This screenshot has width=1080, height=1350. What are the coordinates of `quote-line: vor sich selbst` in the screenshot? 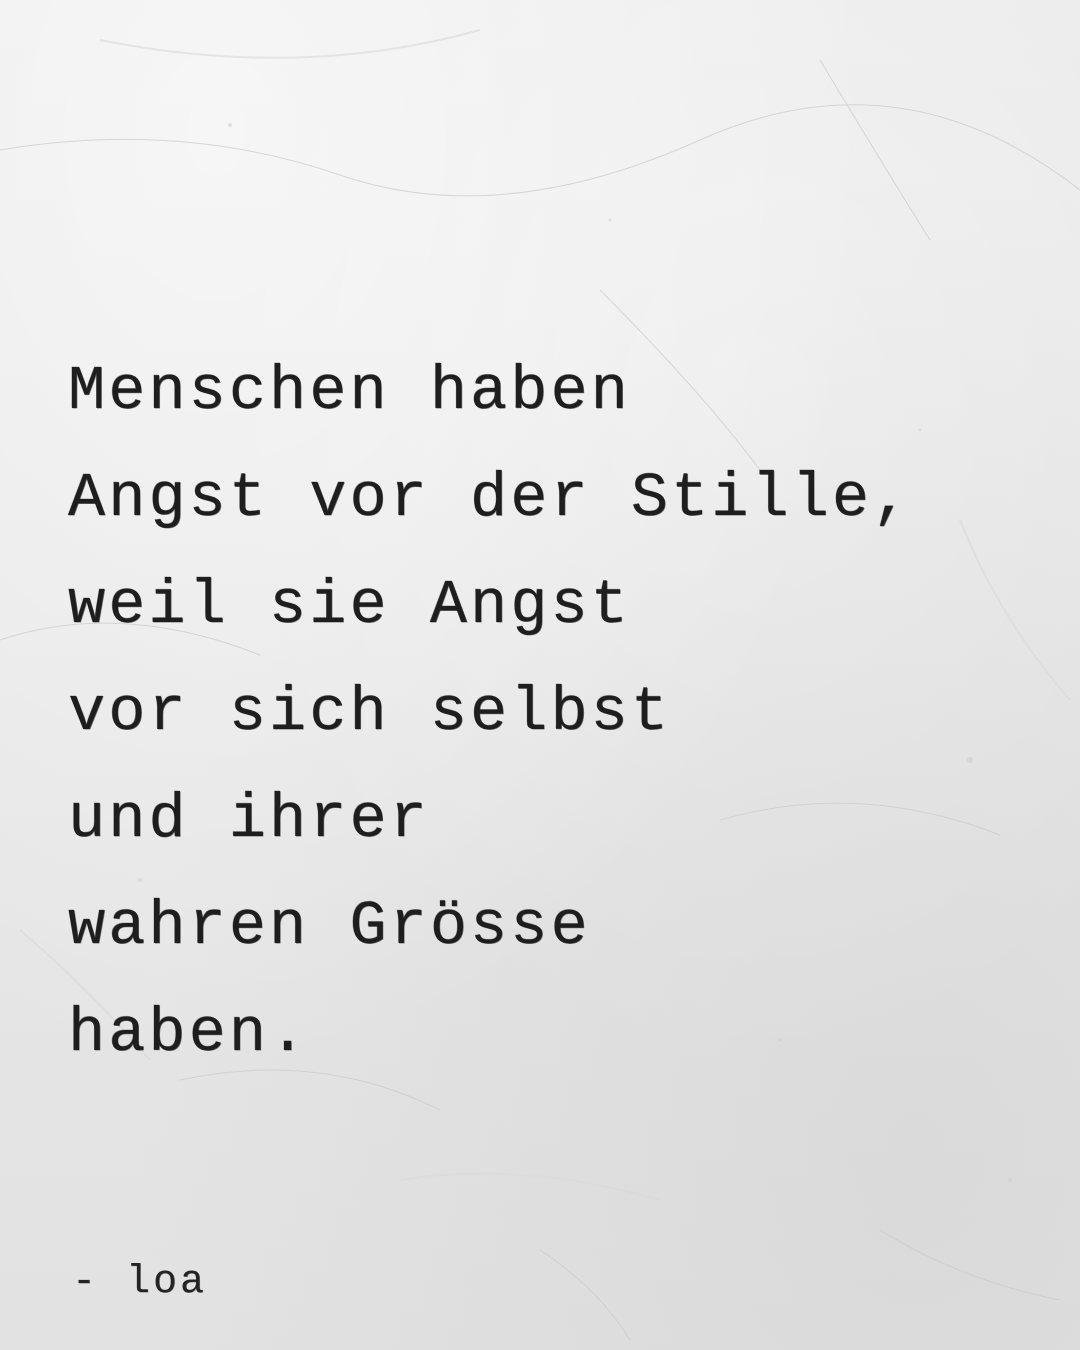 It's located at (370, 712).